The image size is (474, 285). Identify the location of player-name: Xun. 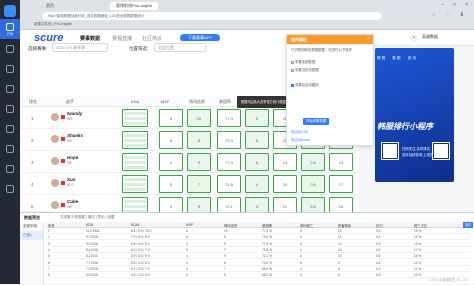
(71, 179).